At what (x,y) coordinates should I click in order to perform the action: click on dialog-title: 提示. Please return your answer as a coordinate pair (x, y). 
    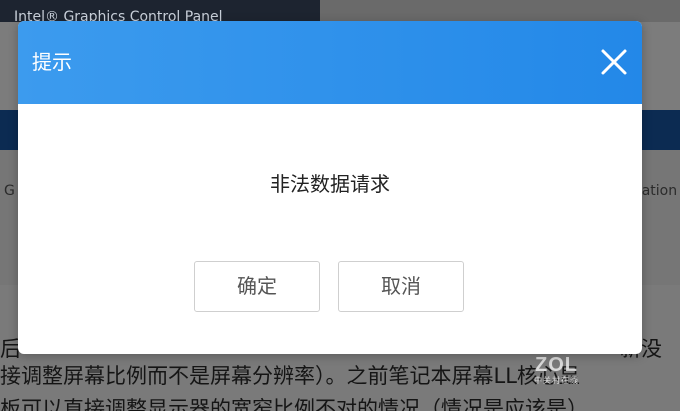
    Looking at the image, I should click on (52, 62).